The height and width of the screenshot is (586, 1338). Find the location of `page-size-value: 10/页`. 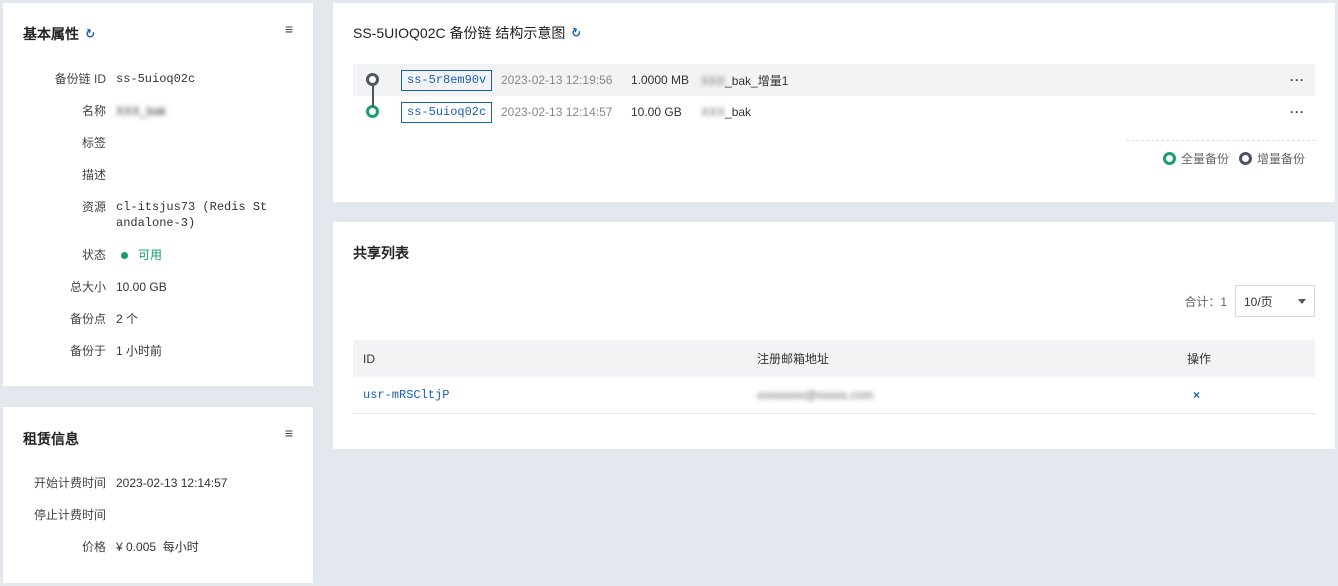

page-size-value: 10/页 is located at coordinates (1258, 301).